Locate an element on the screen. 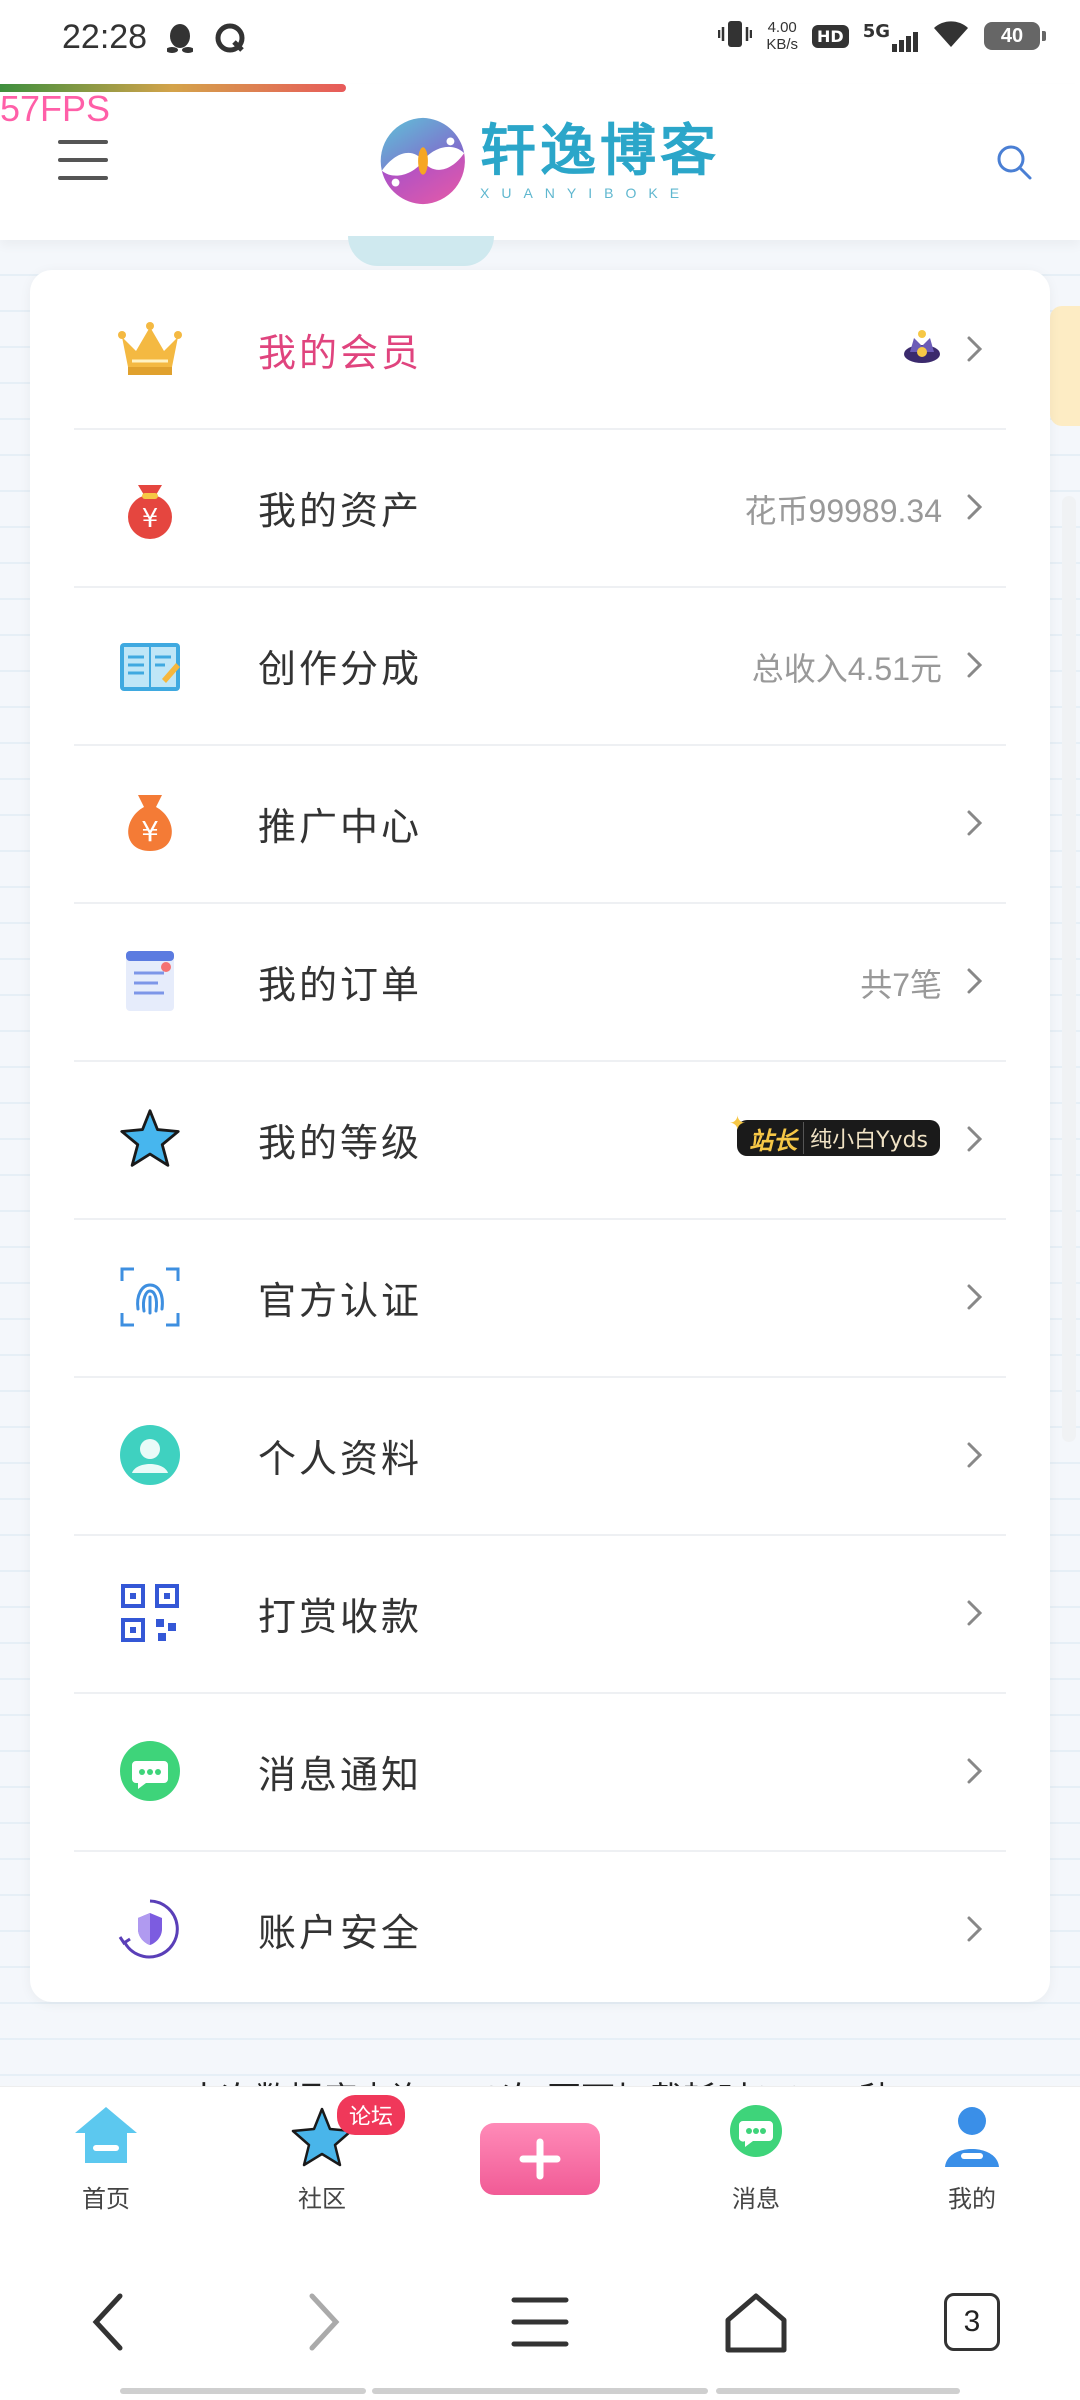  yen-bag-icon: ¥ is located at coordinates (150, 823).